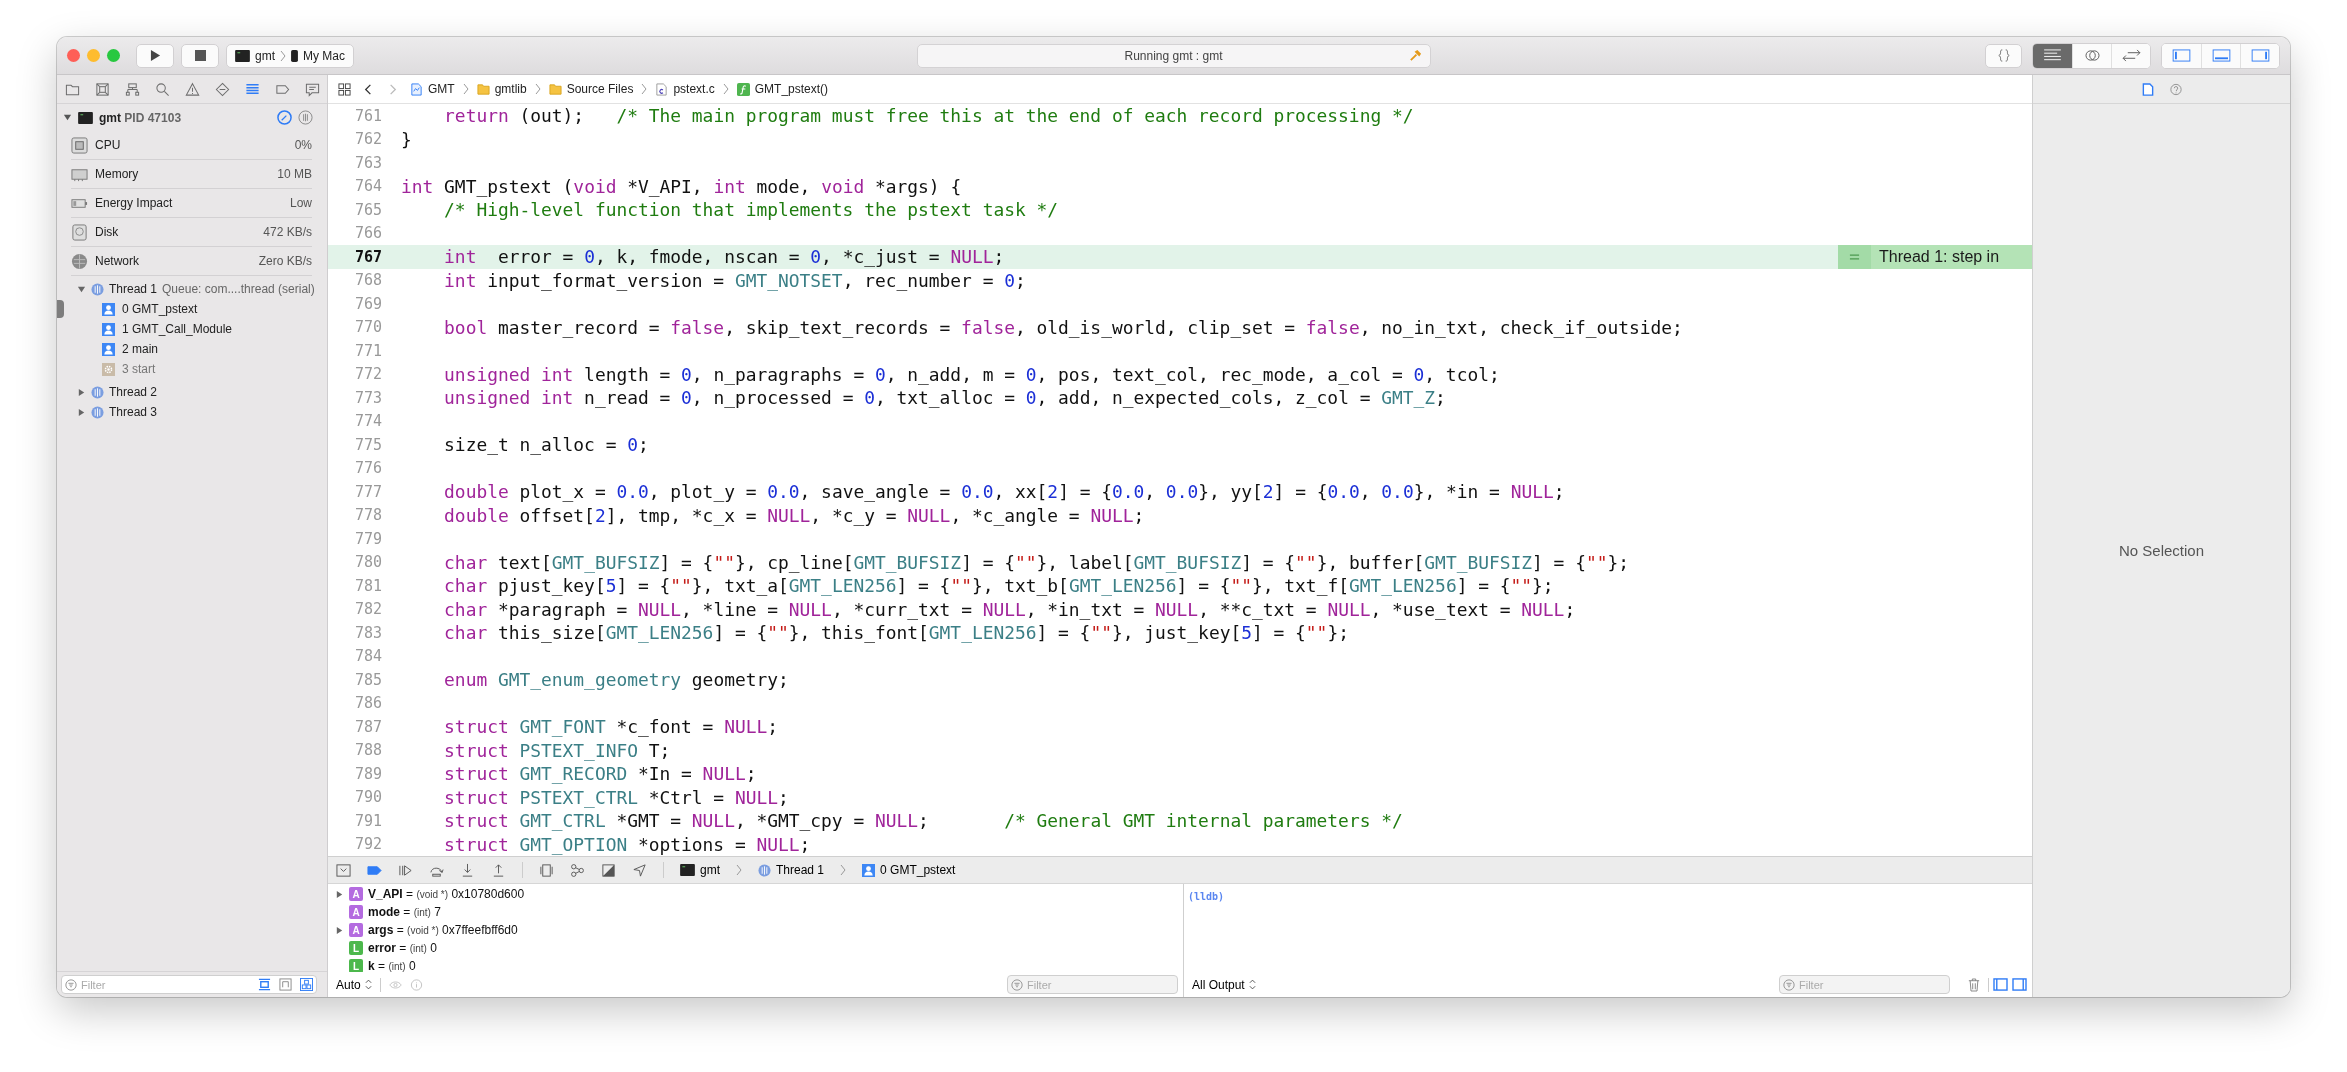 This screenshot has width=2347, height=1072. What do you see at coordinates (406, 139) in the screenshot?
I see `code-line: }` at bounding box center [406, 139].